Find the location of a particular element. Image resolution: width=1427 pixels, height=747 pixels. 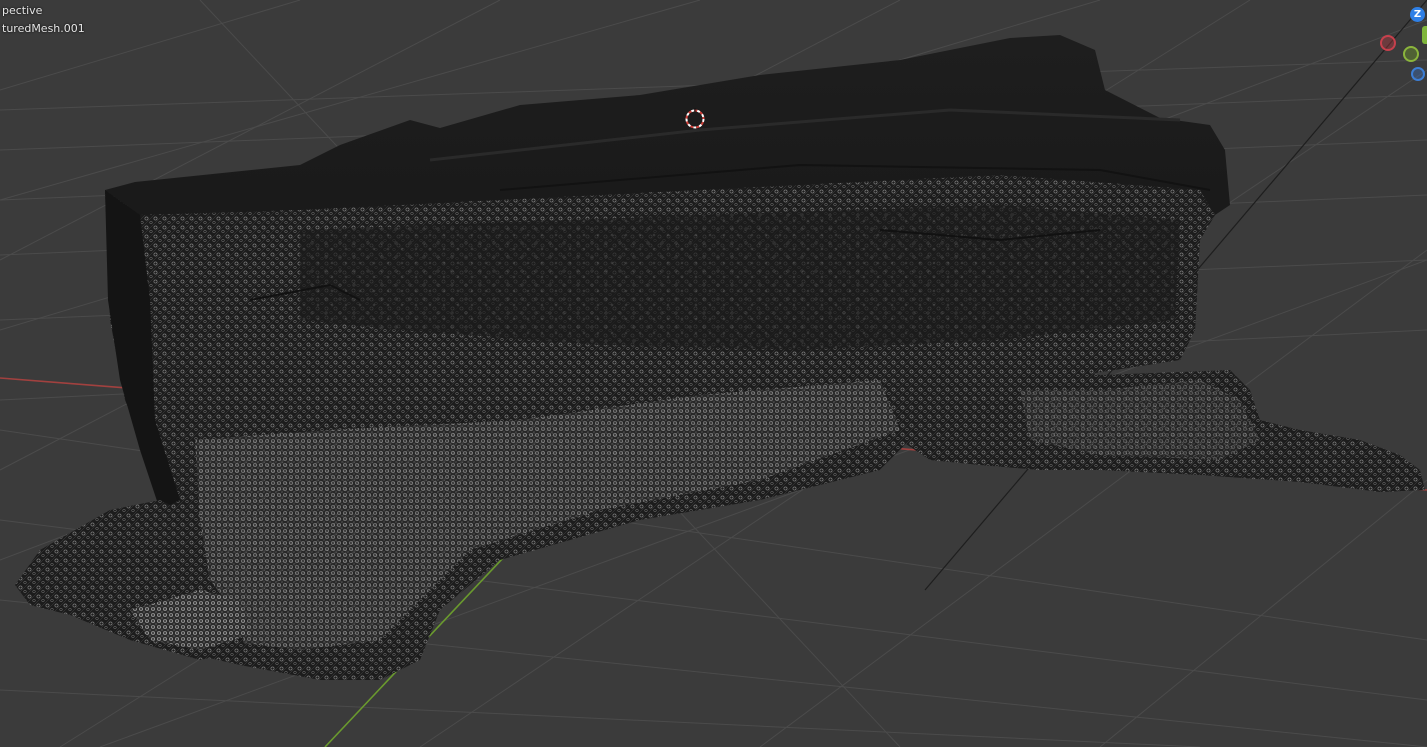

gizmo-z-axis-button: Z is located at coordinates (1417, 14).